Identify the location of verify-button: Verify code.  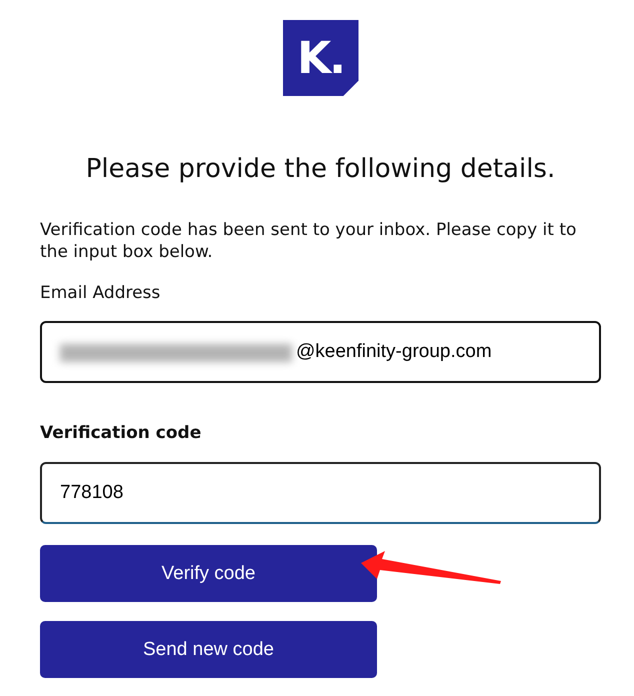
(208, 573).